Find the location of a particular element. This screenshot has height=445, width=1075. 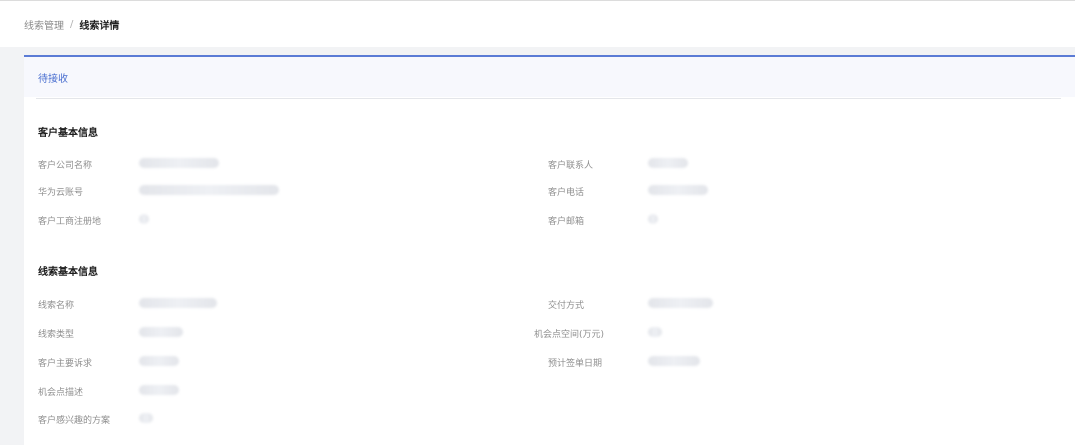

delivery-method-value is located at coordinates (680, 303).